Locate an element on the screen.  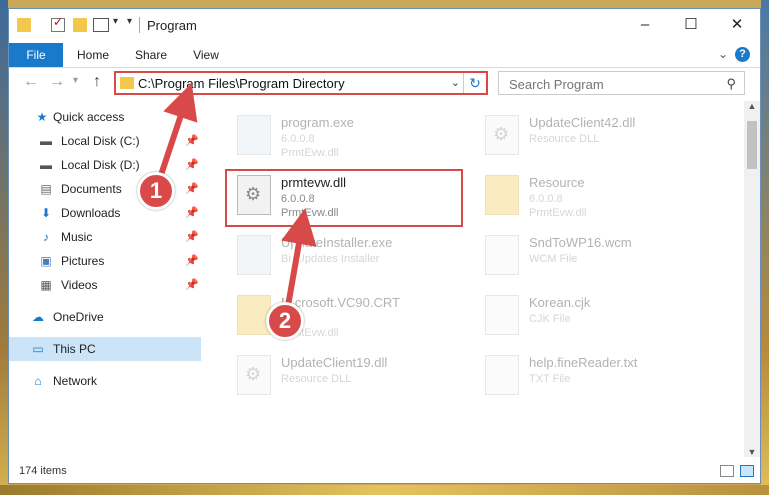
new-folder-icon is located at coordinates (80, 25).